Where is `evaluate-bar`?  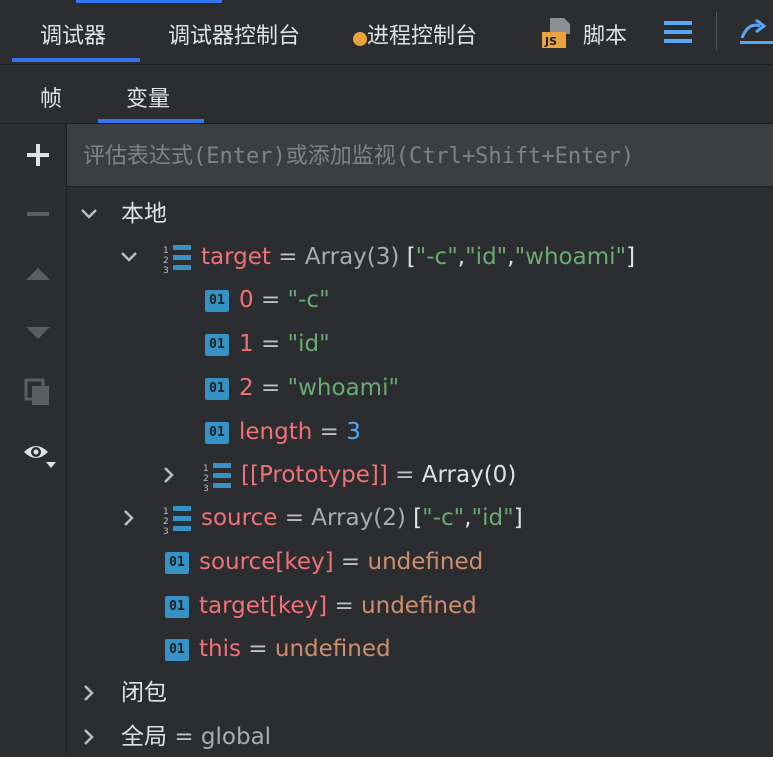 evaluate-bar is located at coordinates (420, 155).